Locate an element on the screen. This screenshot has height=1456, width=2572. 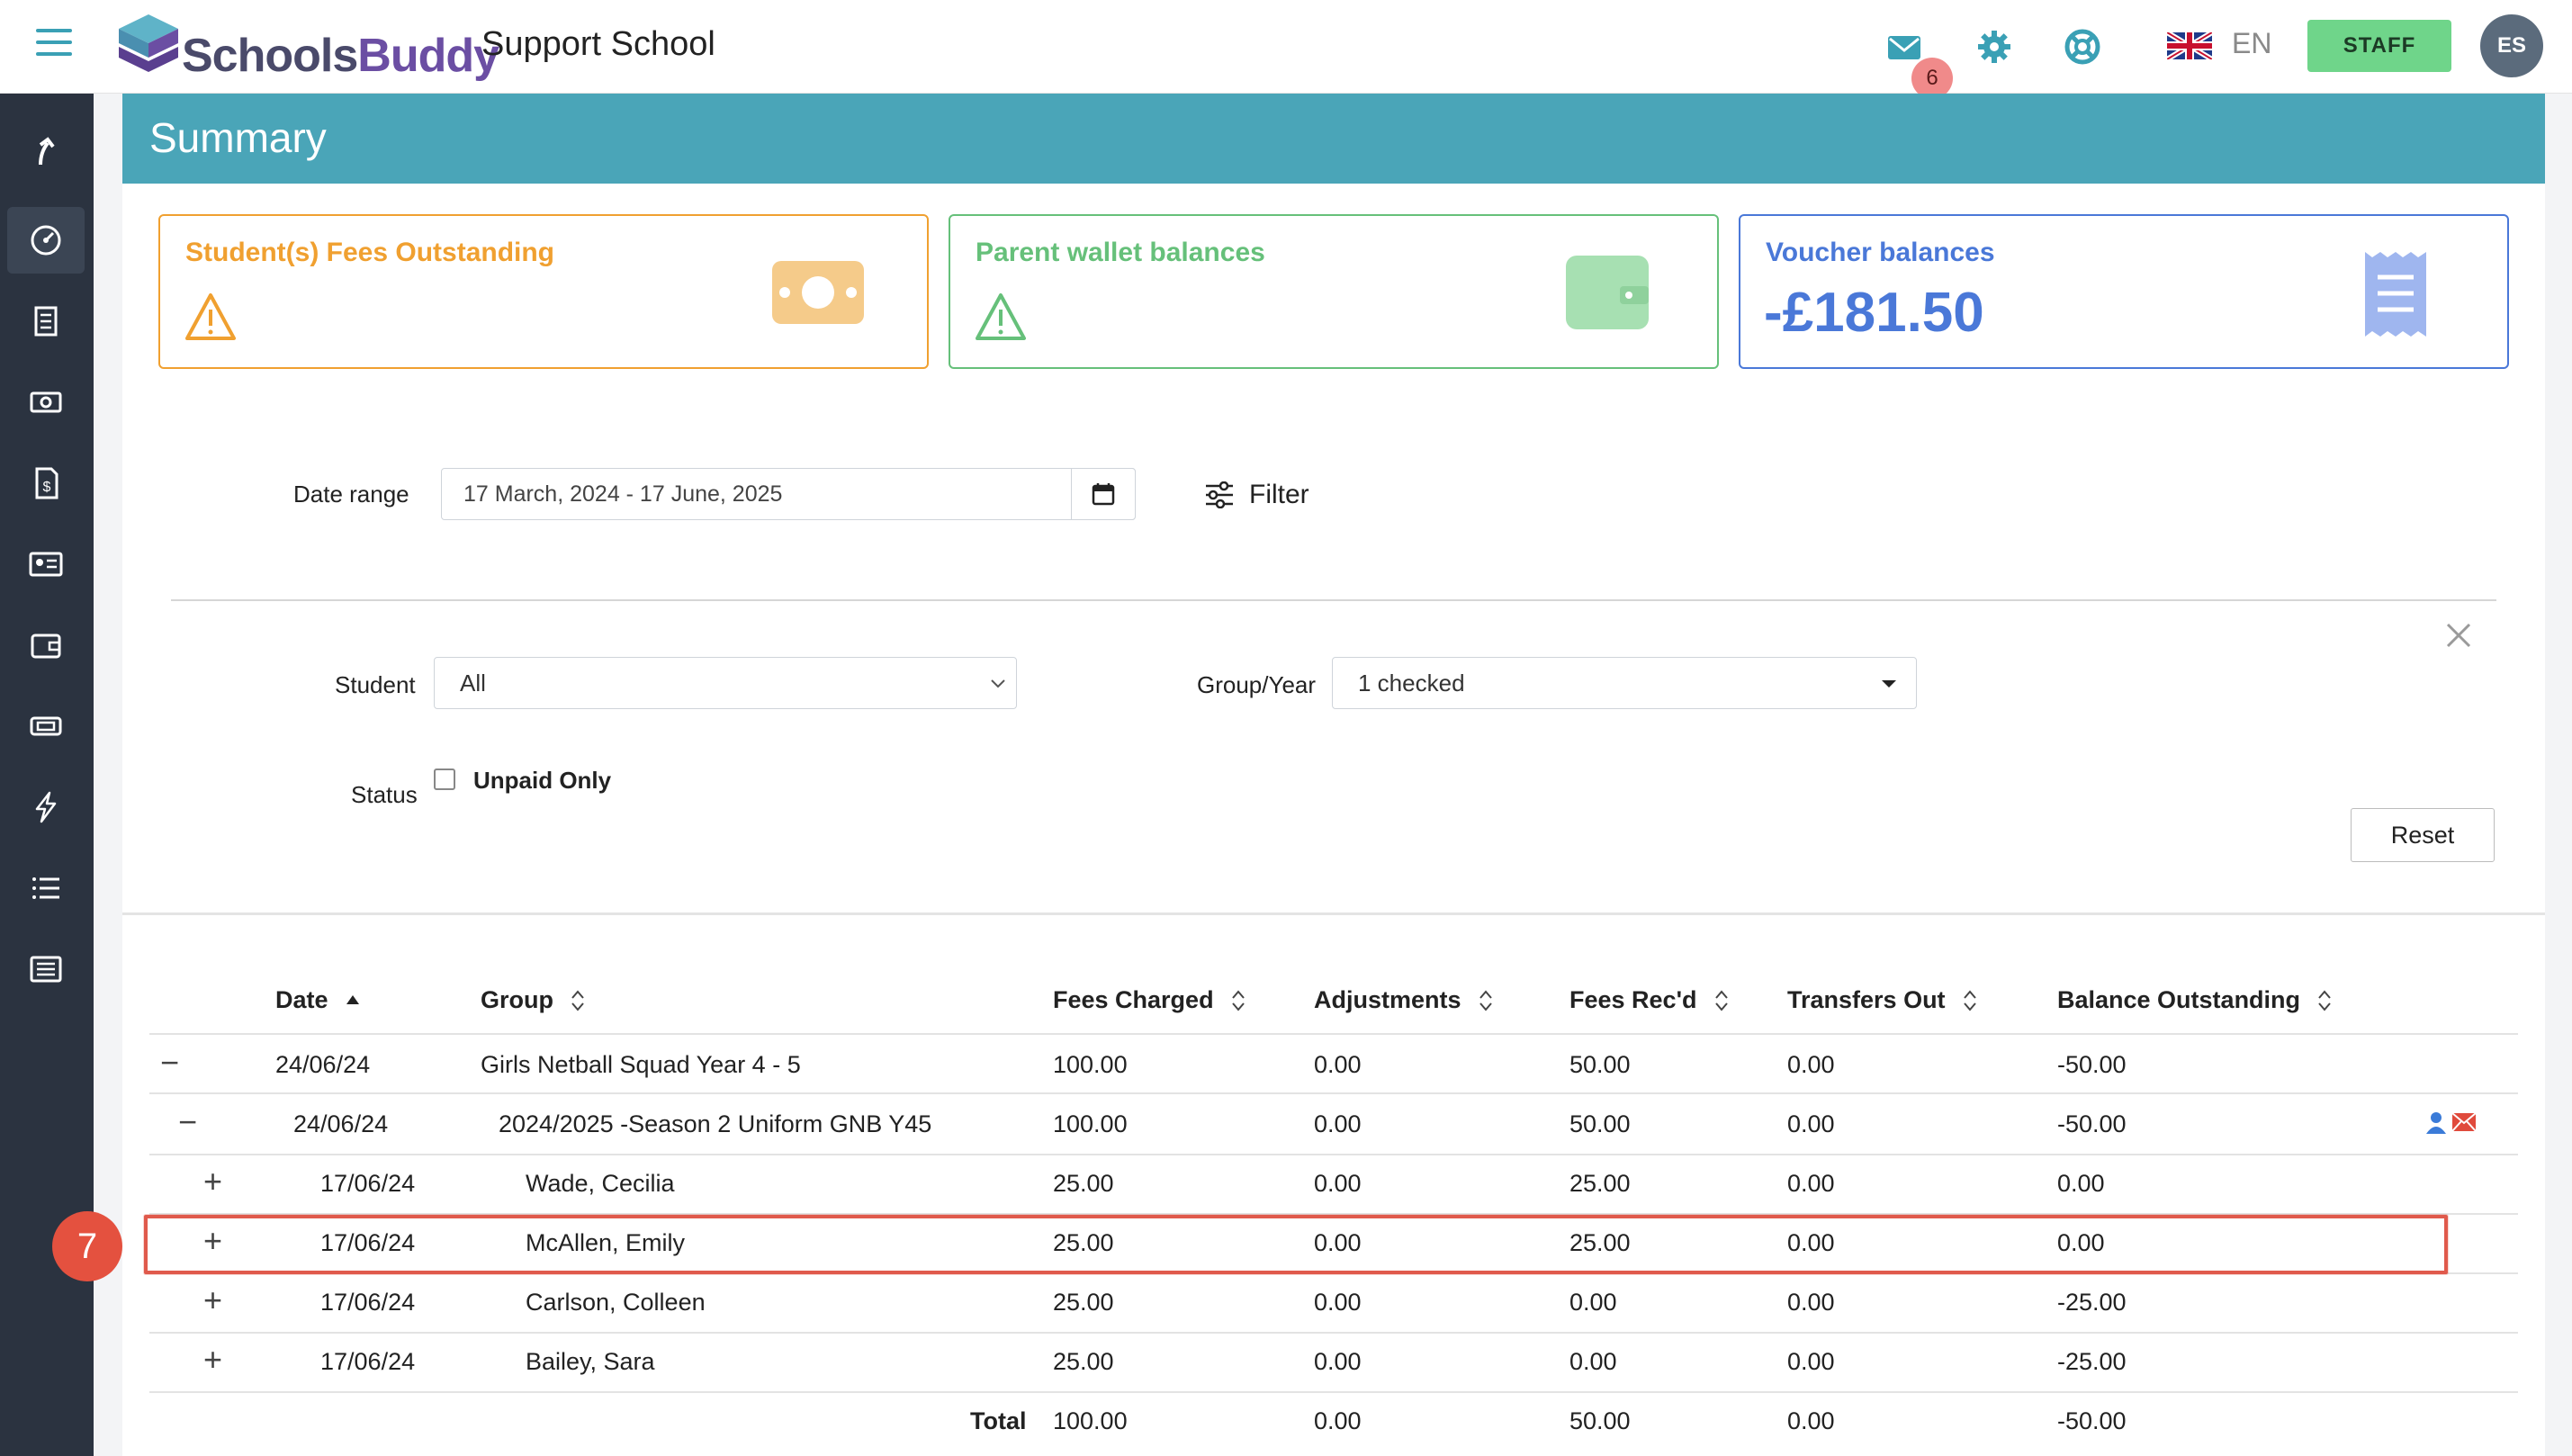
group-year-select-value: 1 checked is located at coordinates (1411, 684).